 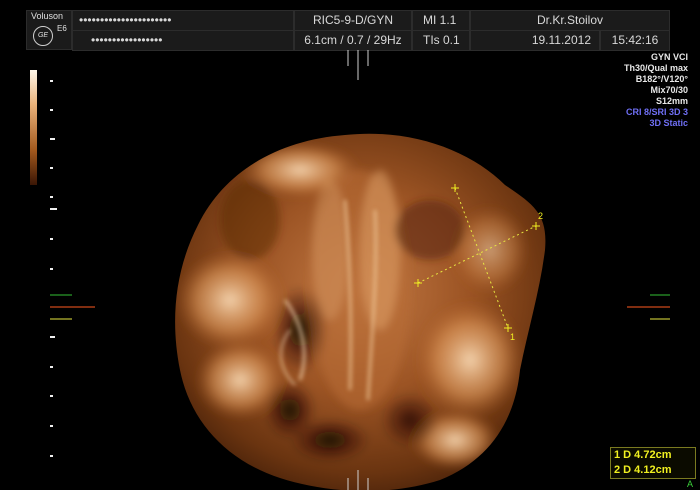 What do you see at coordinates (72, 307) in the screenshot?
I see `focus-marker-left` at bounding box center [72, 307].